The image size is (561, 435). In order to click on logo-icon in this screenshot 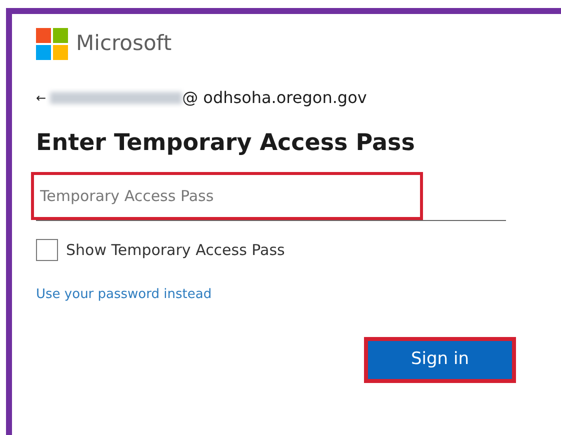, I will do `click(52, 44)`.